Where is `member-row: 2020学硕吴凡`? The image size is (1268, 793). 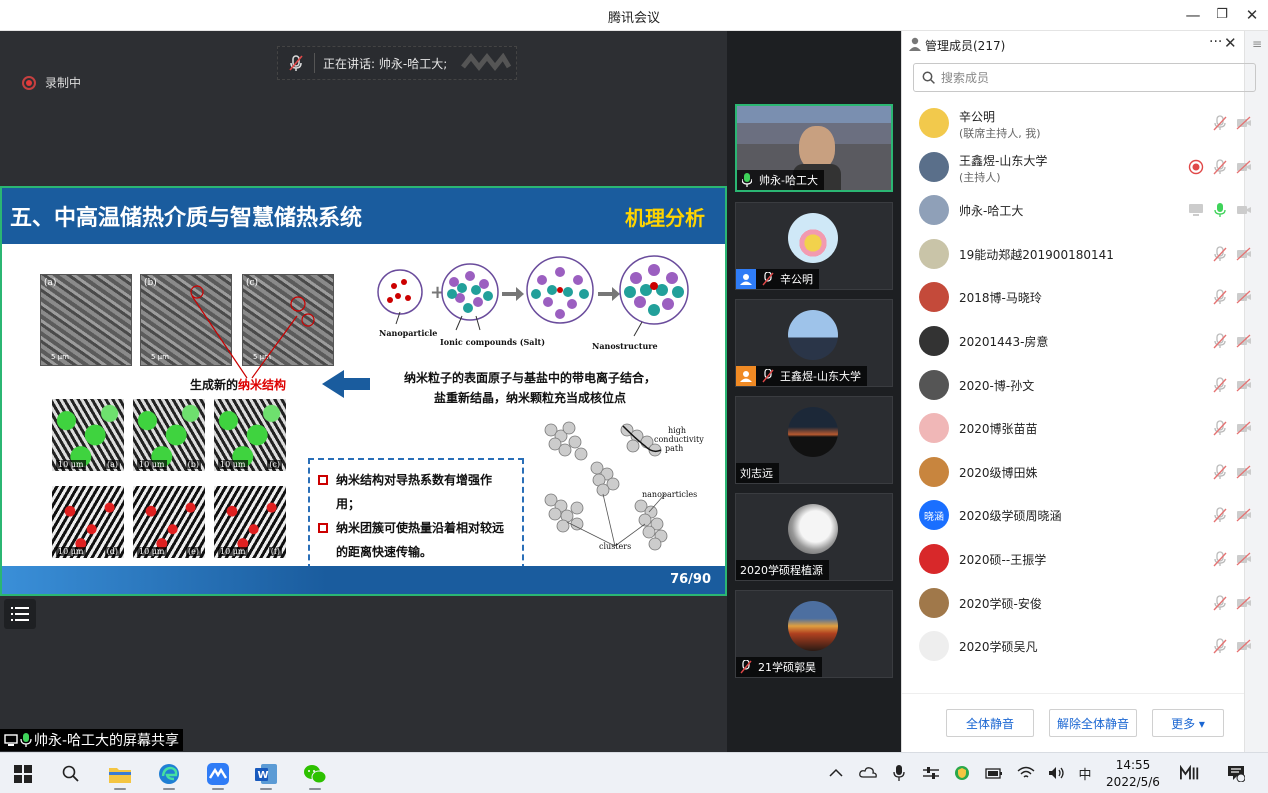 member-row: 2020学硕吴凡 is located at coordinates (1076, 646).